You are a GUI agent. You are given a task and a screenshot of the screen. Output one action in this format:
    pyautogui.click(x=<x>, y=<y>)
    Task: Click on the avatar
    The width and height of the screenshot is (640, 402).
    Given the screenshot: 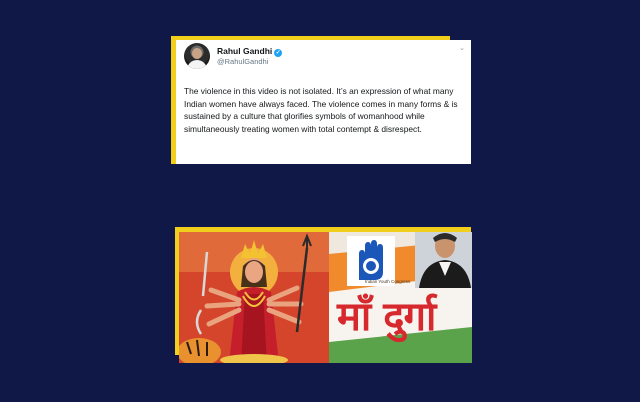 What is the action you would take?
    pyautogui.click(x=197, y=56)
    